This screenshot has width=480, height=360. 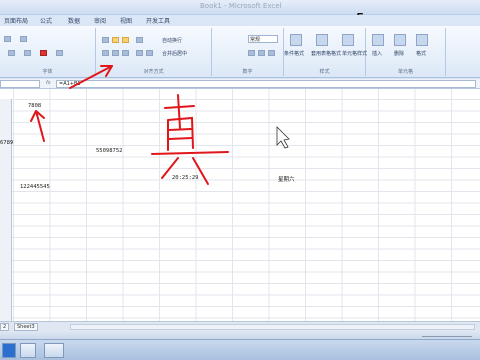 I want to click on formula-bar: fx =A1+B1, so click(x=240, y=84).